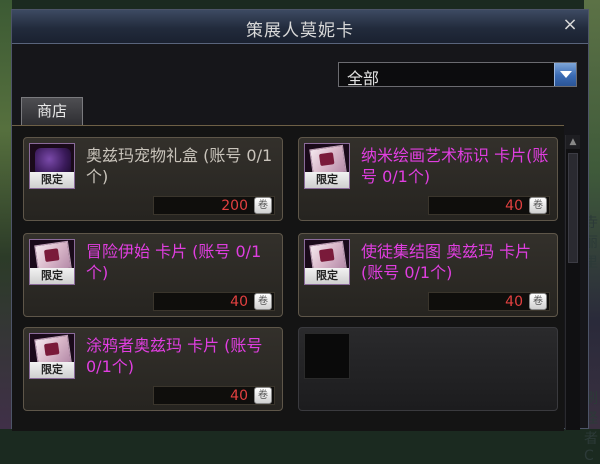 This screenshot has height=464, width=600. I want to click on close-icon: ×, so click(570, 25).